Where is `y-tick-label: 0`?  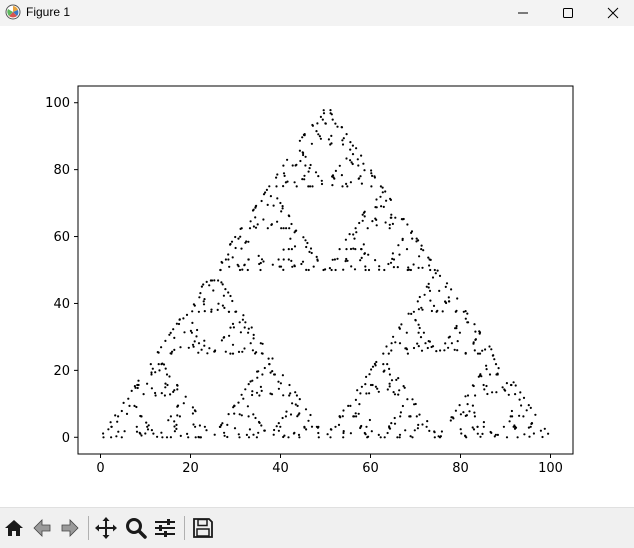 y-tick-label: 0 is located at coordinates (66, 438).